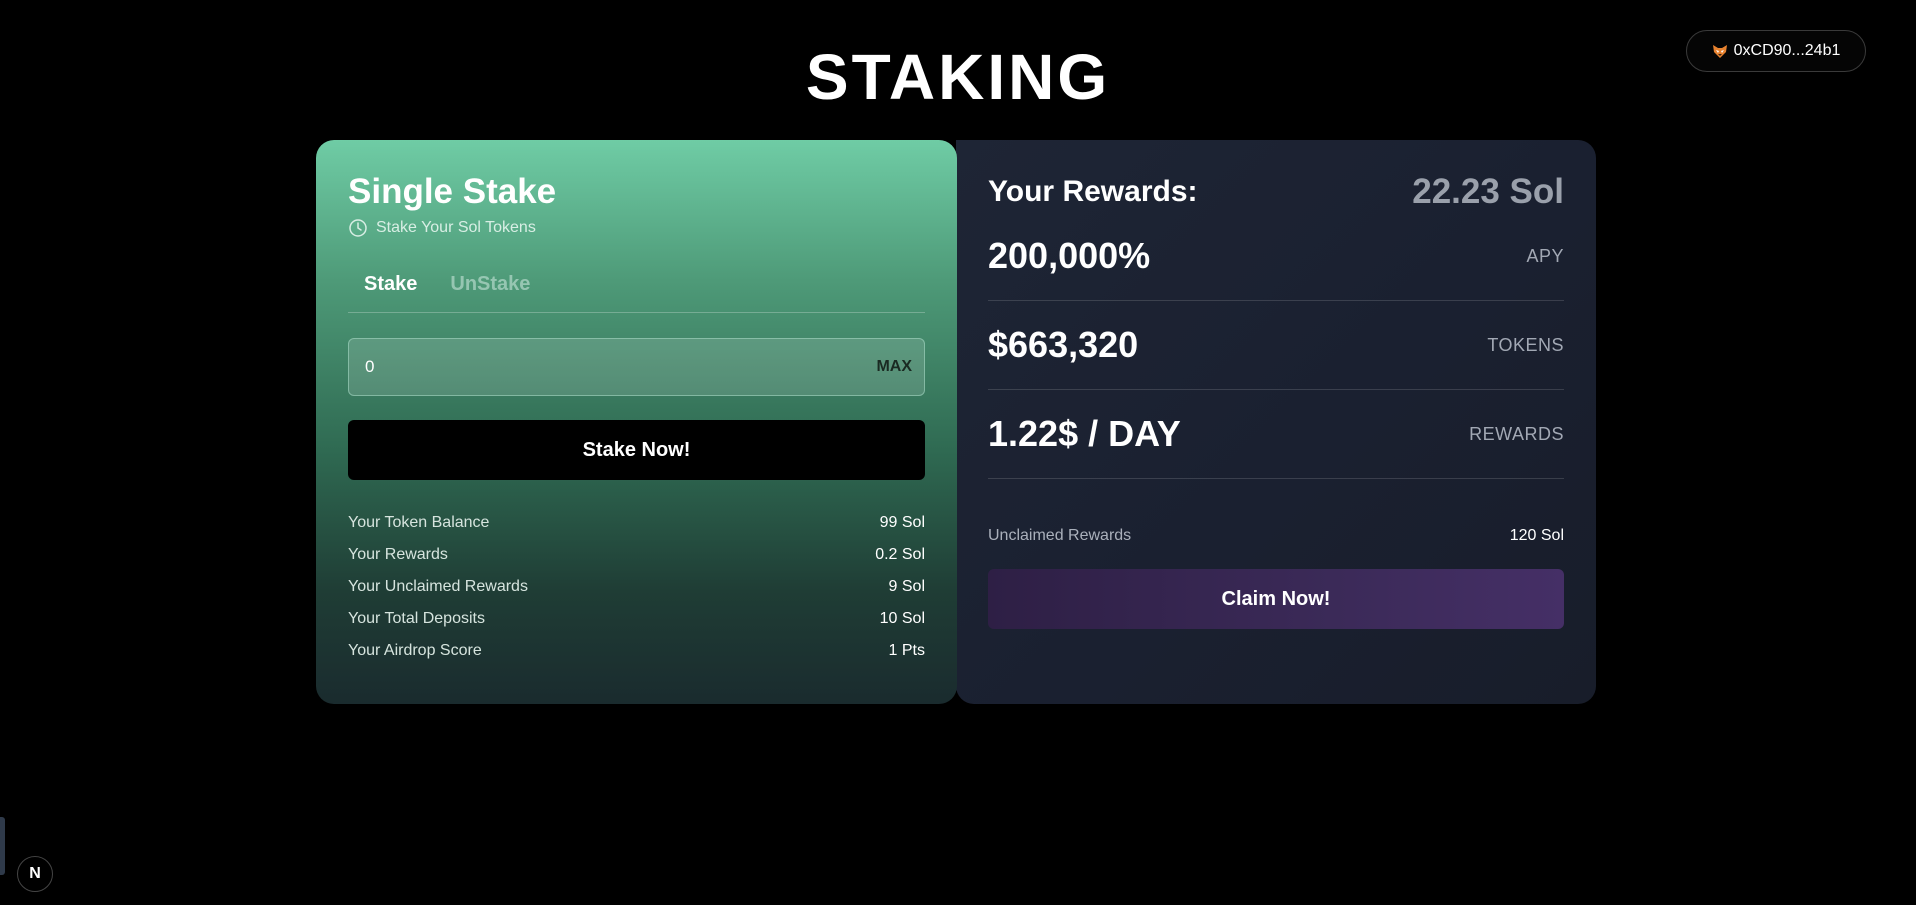 This screenshot has height=905, width=1916. Describe the element at coordinates (902, 618) in the screenshot. I see `stat-value: 10 Sol` at that location.